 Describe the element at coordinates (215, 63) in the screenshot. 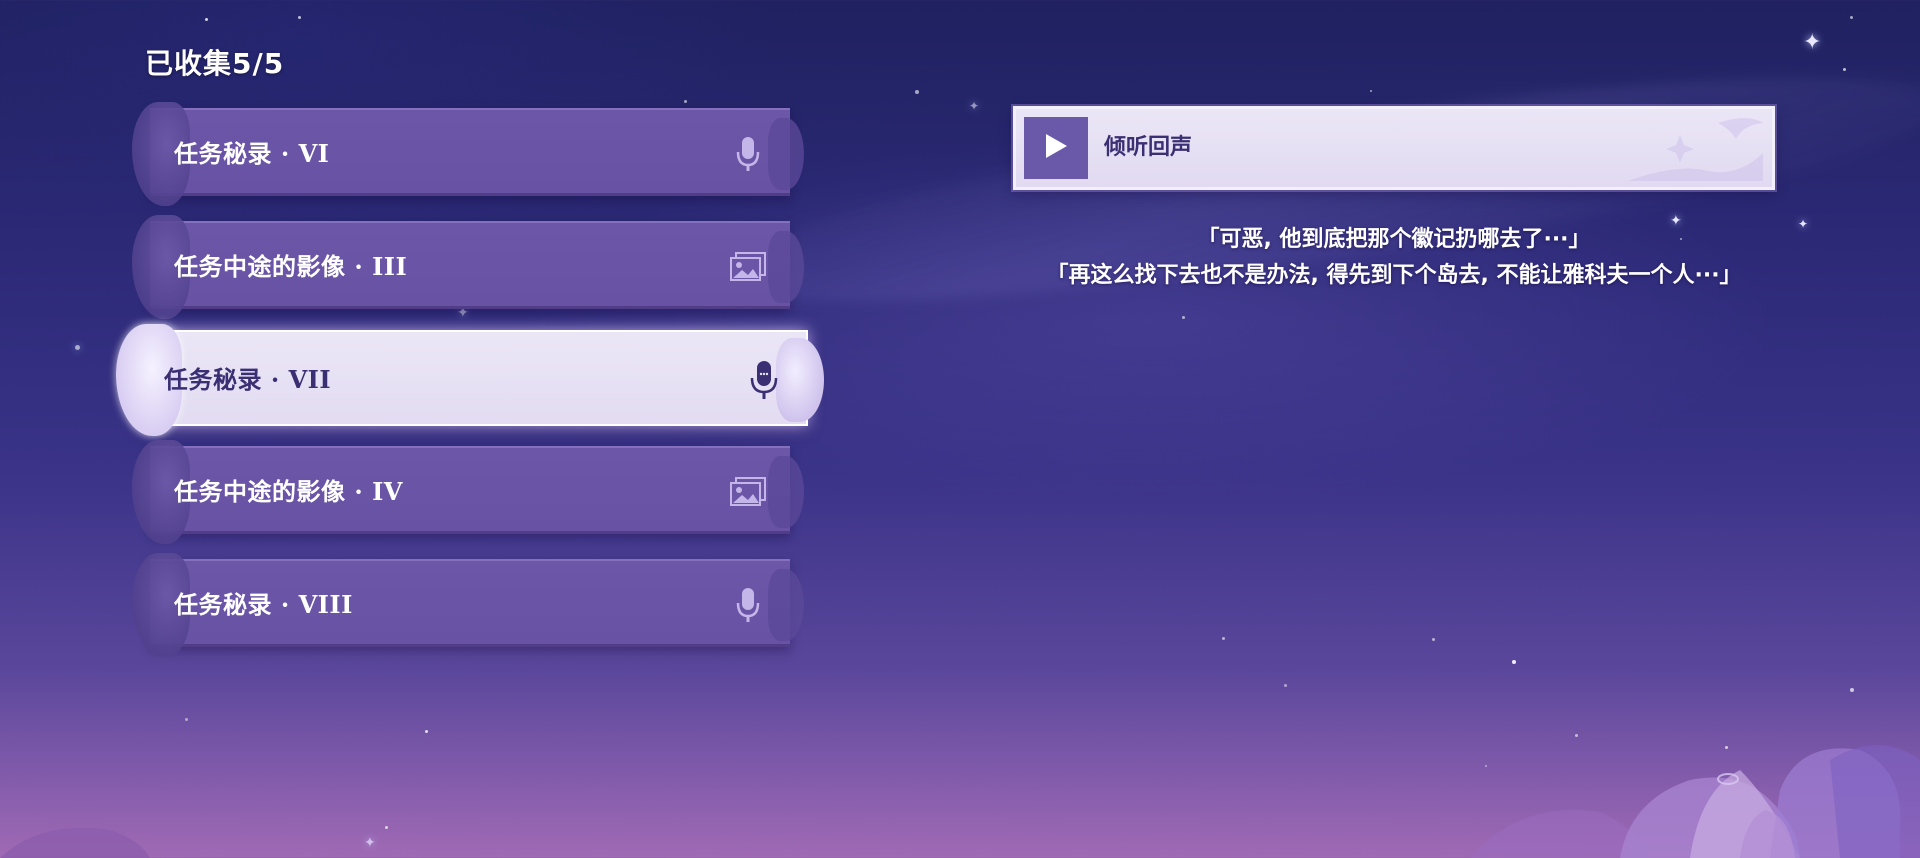

I see `collected-count: 已收集5/5` at that location.